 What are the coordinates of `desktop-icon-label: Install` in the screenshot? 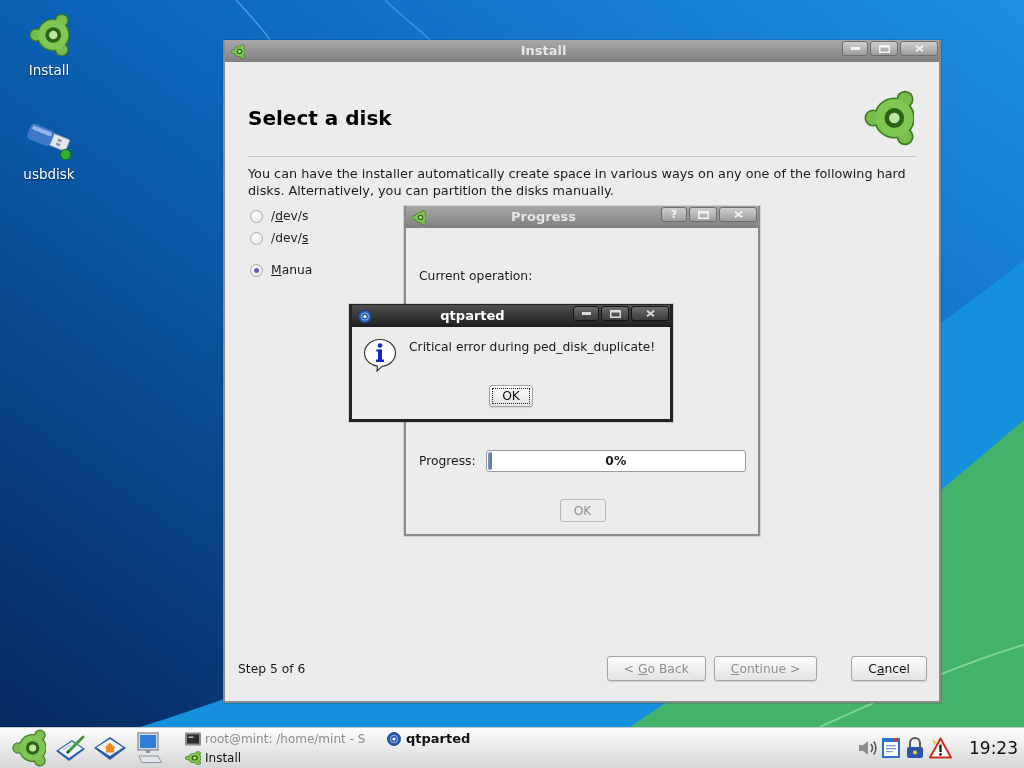 It's located at (49, 70).